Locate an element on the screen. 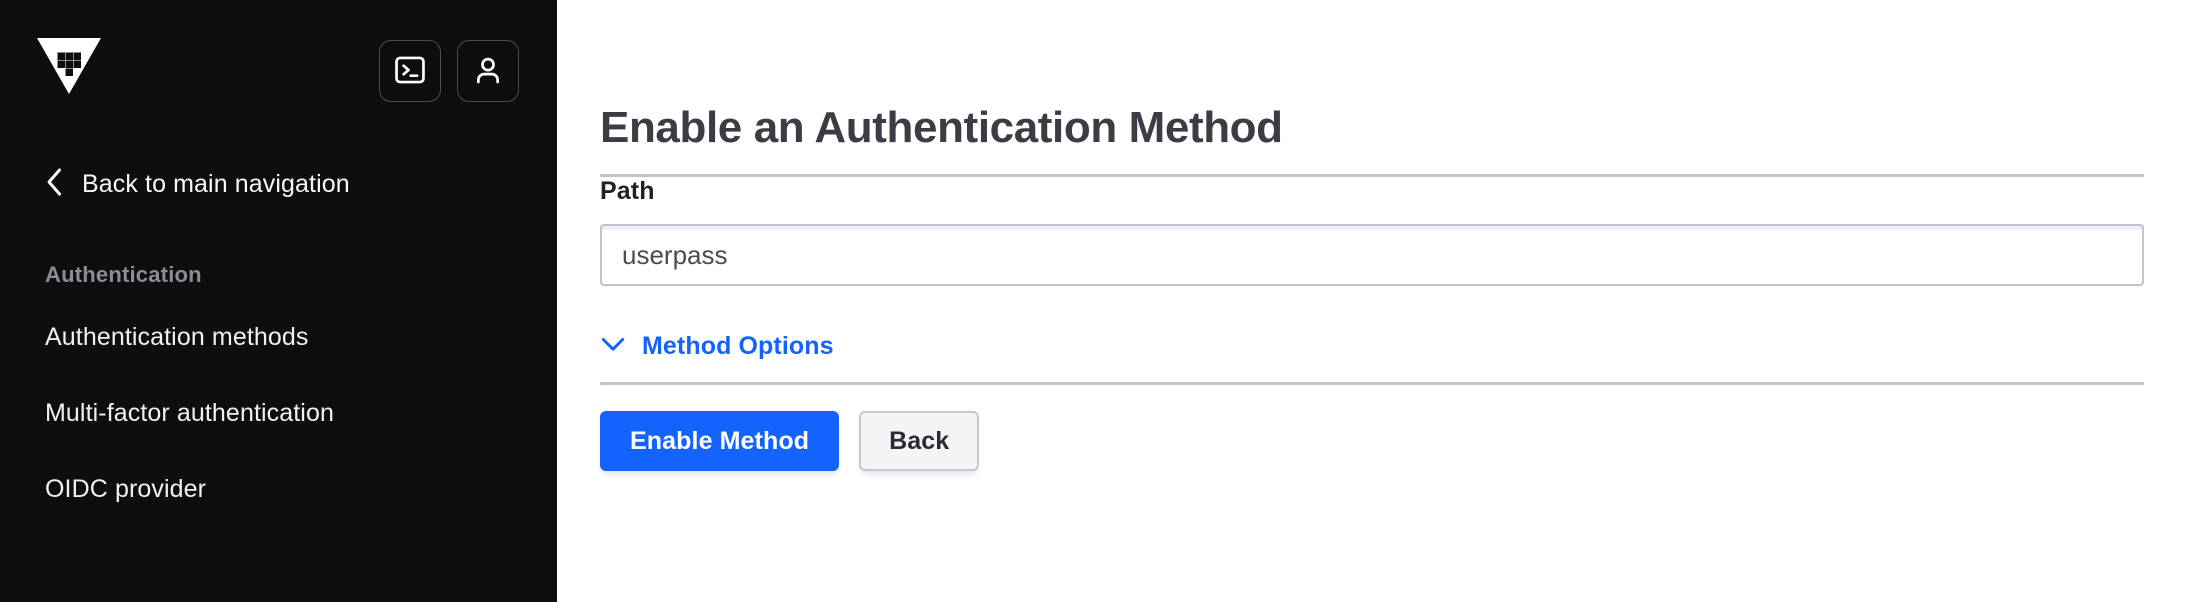 Image resolution: width=2206 pixels, height=602 pixels. user-menu-button is located at coordinates (488, 71).